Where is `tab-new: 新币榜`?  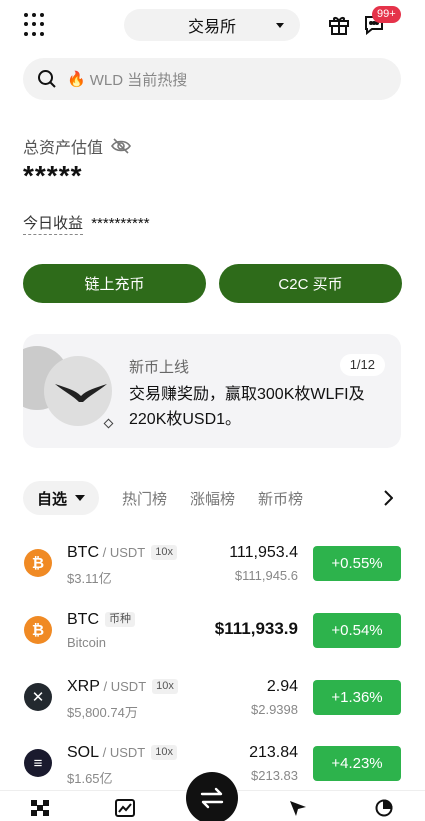
tab-new: 新币榜 is located at coordinates (280, 498).